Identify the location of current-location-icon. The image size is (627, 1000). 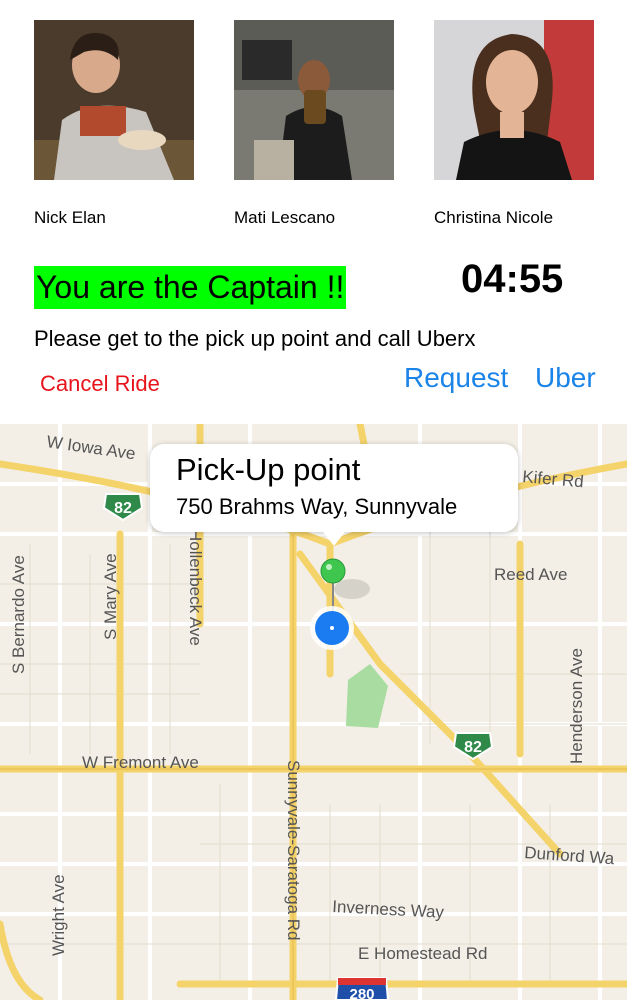
(332, 628).